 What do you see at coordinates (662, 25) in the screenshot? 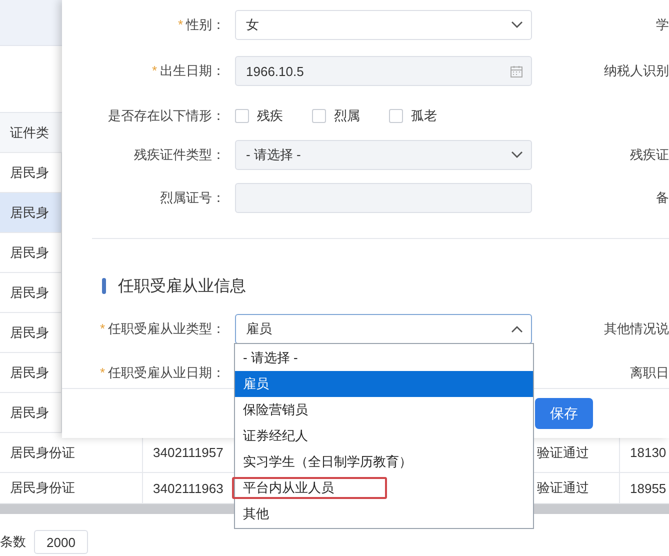
I see `field-label: 学` at bounding box center [662, 25].